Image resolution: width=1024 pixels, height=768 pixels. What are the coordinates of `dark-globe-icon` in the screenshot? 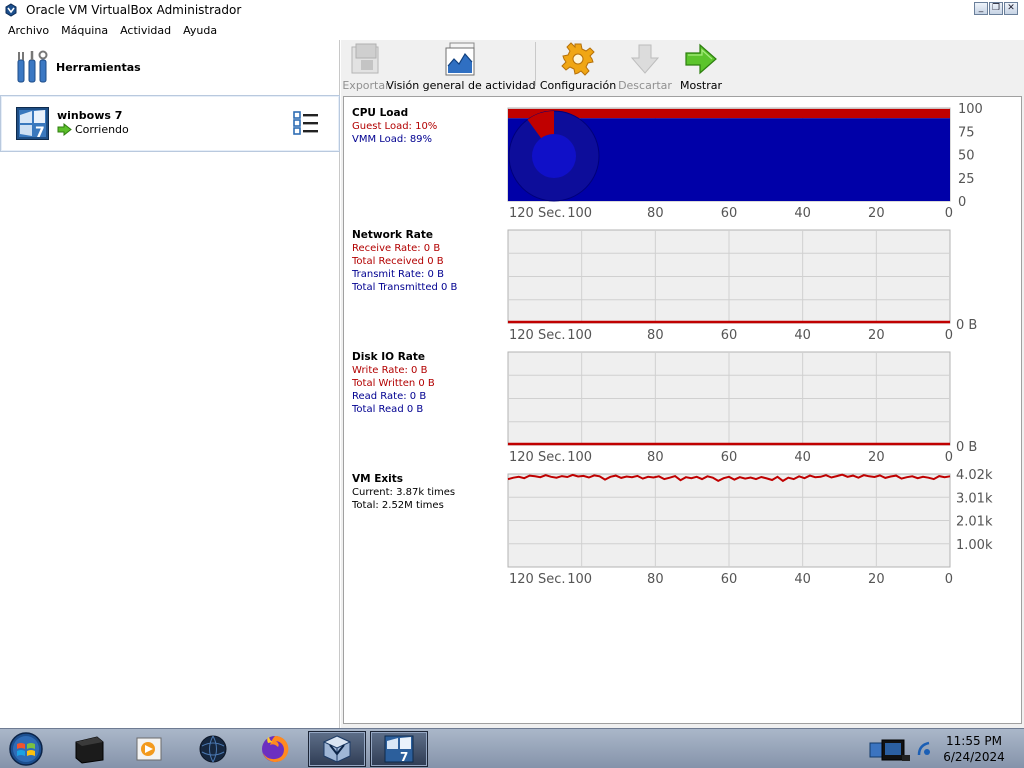 It's located at (213, 749).